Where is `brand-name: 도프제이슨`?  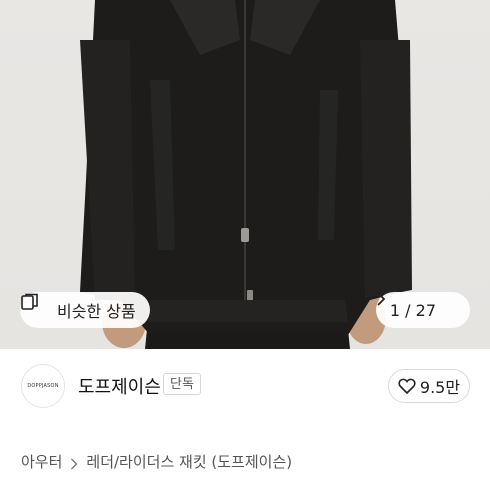
brand-name: 도프제이슨 is located at coordinates (119, 386).